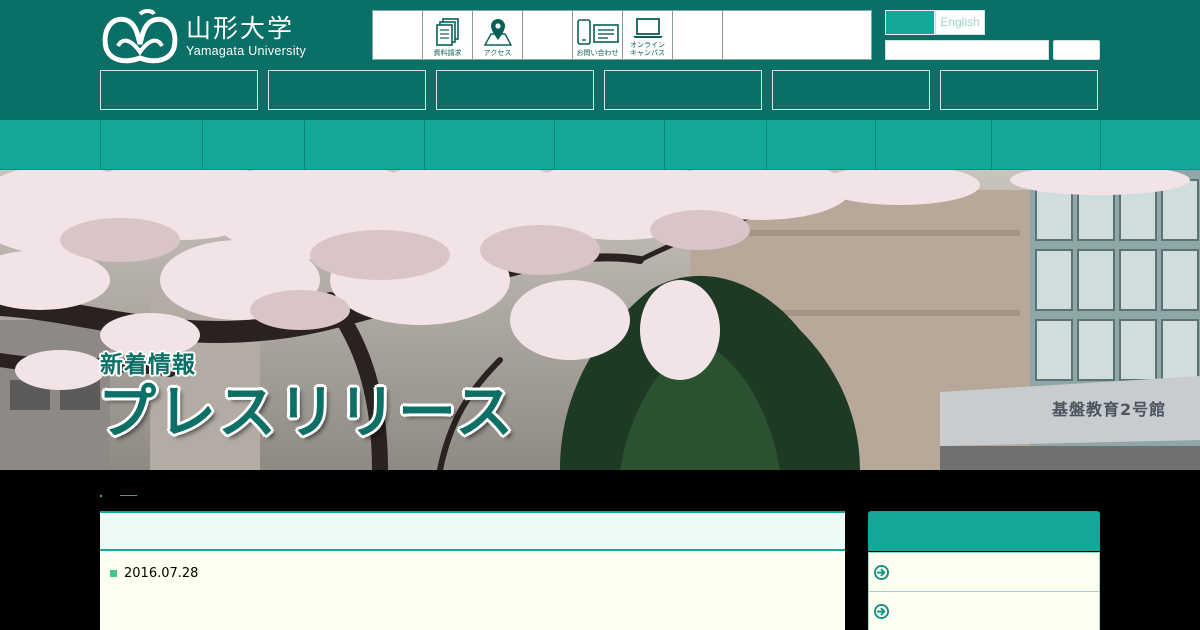 The image size is (1200, 630). I want to click on logo-en-text: Yamagata University, so click(246, 51).